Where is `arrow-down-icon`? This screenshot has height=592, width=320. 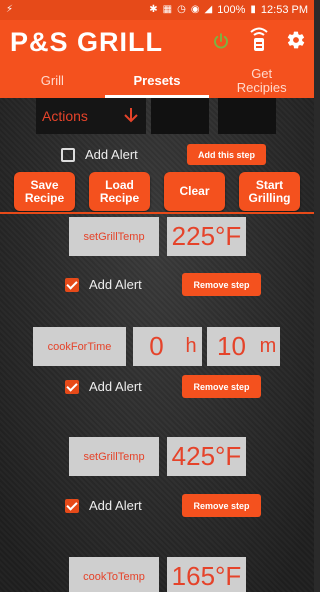
arrow-down-icon is located at coordinates (131, 115).